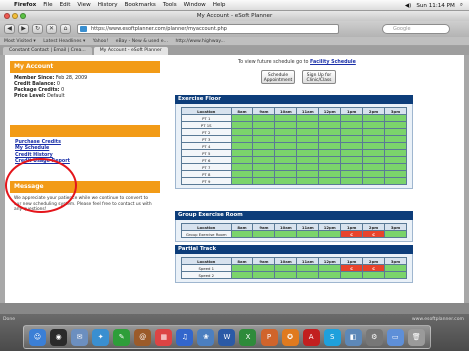  Describe the element at coordinates (108, 5) in the screenshot. I see `menu-history: History` at that location.